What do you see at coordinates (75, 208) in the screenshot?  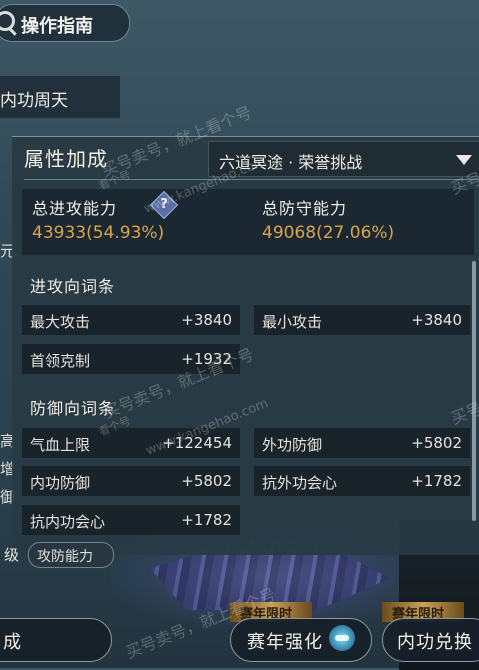 I see `total-attack-label: 总进攻能力` at bounding box center [75, 208].